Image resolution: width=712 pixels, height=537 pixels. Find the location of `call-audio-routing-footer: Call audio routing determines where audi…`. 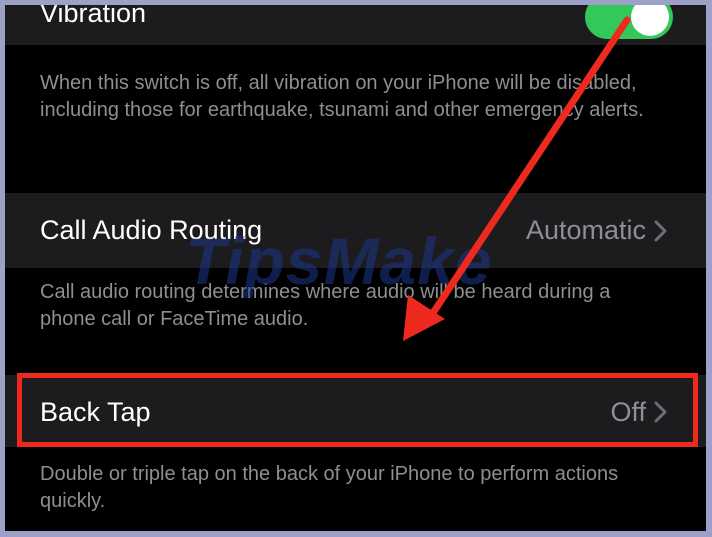

call-audio-routing-footer: Call audio routing determines where audi… is located at coordinates (325, 305).